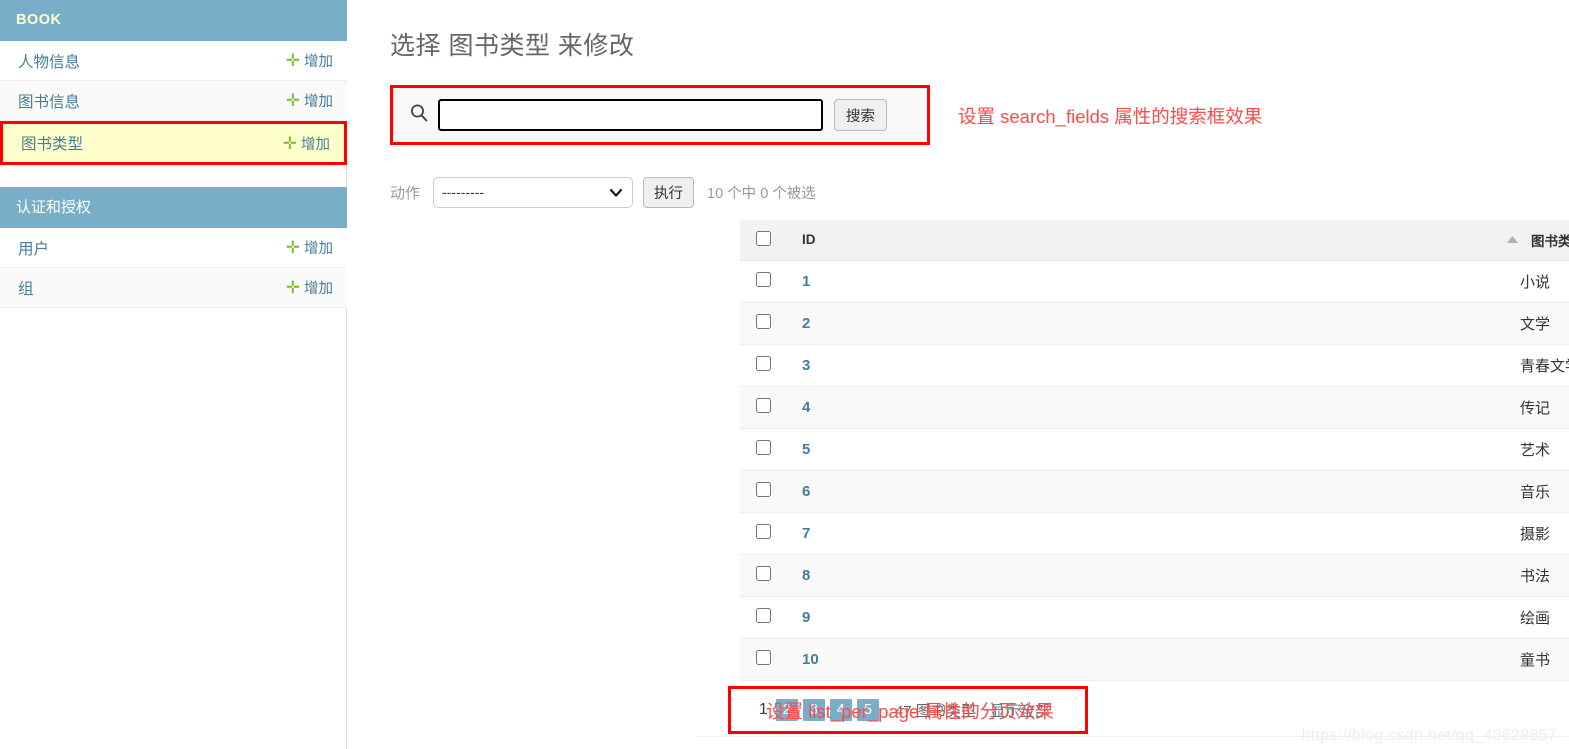 The image size is (1569, 749). I want to click on action-bar: 动作 --------- 执行 10 个中 0 个被选, so click(603, 192).